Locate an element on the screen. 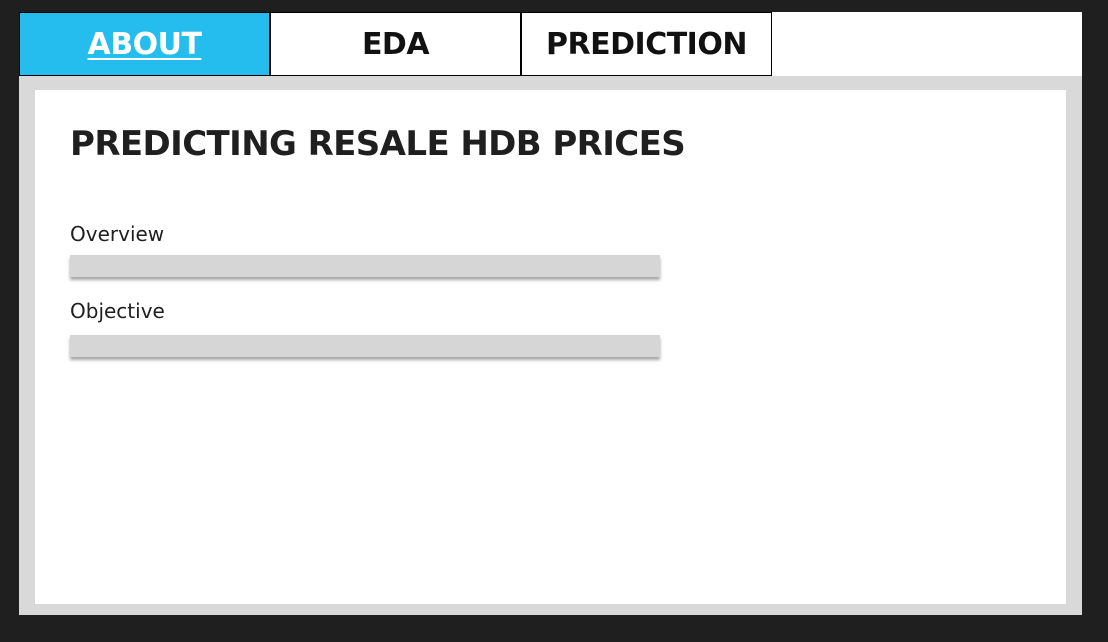 This screenshot has height=642, width=1108. tab-bar: ABOUT EDA PREDICTION is located at coordinates (550, 44).